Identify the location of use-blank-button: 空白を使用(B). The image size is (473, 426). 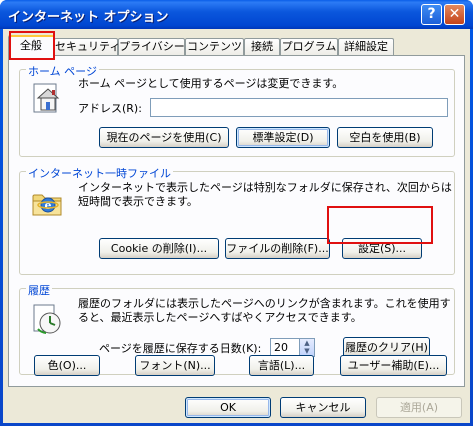
(385, 137).